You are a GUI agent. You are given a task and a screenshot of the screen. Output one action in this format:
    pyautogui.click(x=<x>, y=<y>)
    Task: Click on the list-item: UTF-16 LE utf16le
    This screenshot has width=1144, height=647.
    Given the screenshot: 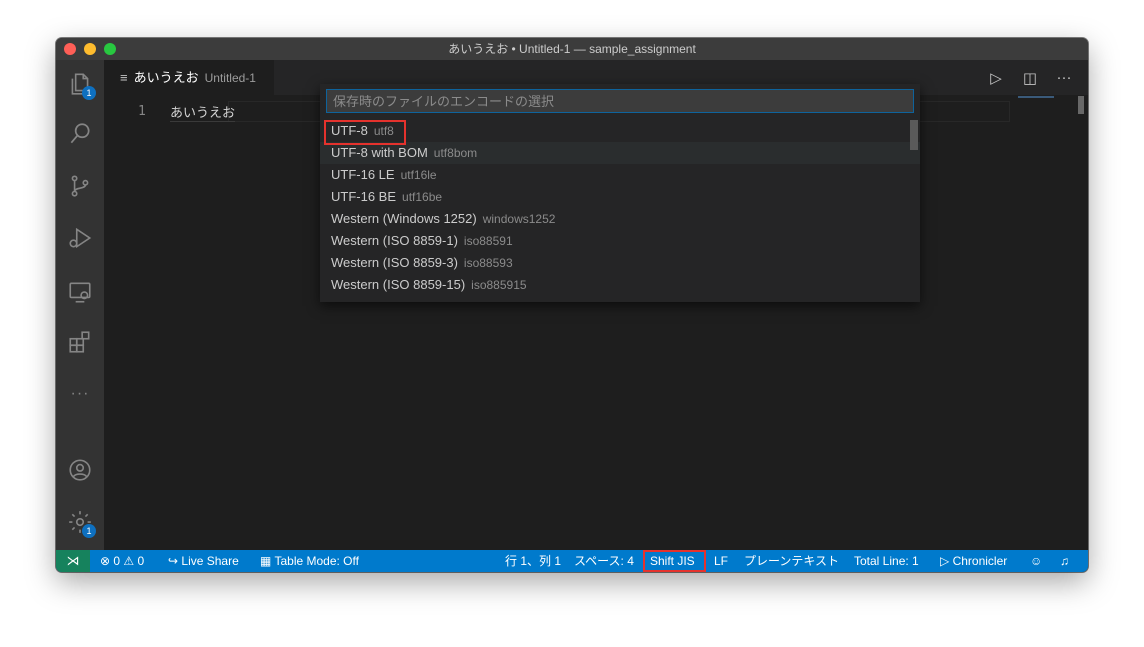 What is the action you would take?
    pyautogui.click(x=620, y=175)
    